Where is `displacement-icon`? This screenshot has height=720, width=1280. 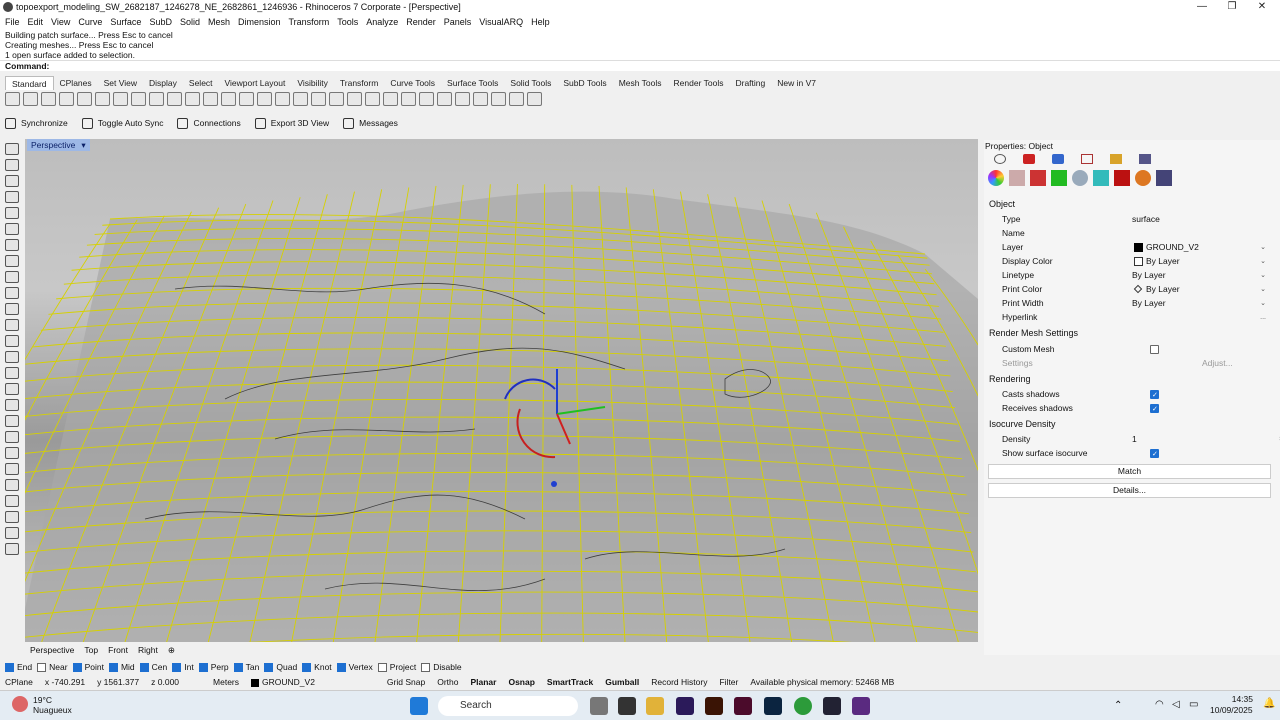 displacement-icon is located at coordinates (1101, 178).